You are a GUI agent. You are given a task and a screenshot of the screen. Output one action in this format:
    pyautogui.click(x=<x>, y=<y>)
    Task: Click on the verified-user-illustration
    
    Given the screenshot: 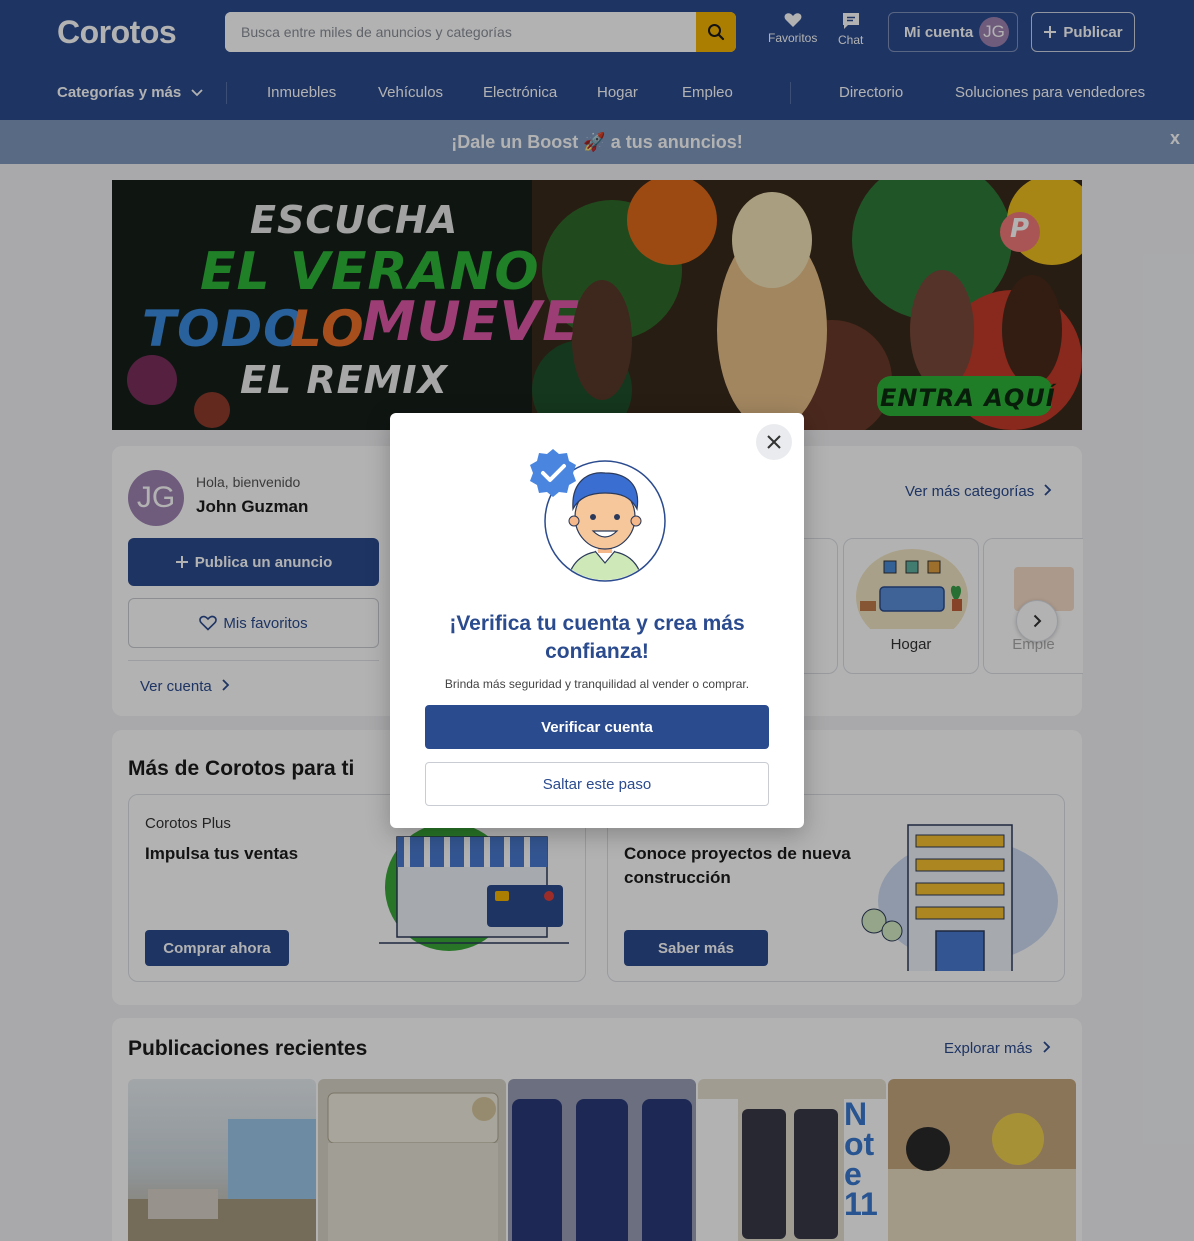 What is the action you would take?
    pyautogui.click(x=598, y=515)
    